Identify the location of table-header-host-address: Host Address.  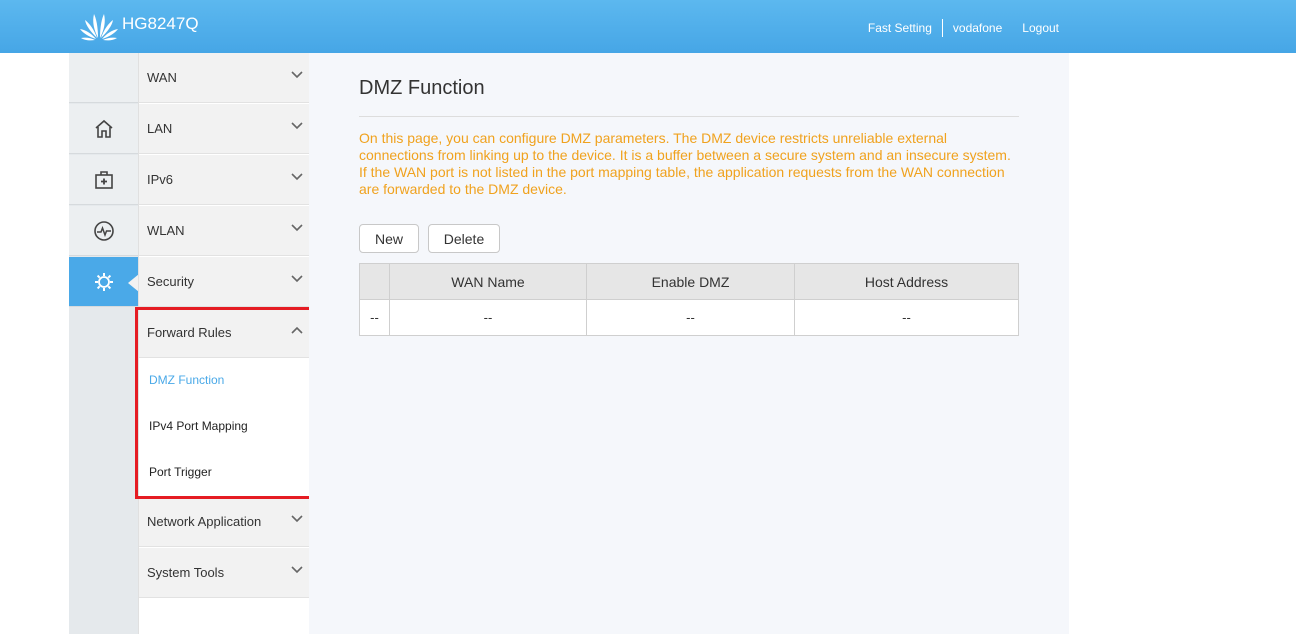
(906, 281).